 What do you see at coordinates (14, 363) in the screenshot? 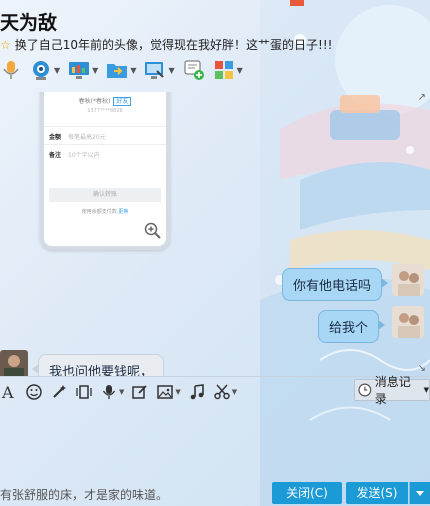
I see `contact-avatar` at bounding box center [14, 363].